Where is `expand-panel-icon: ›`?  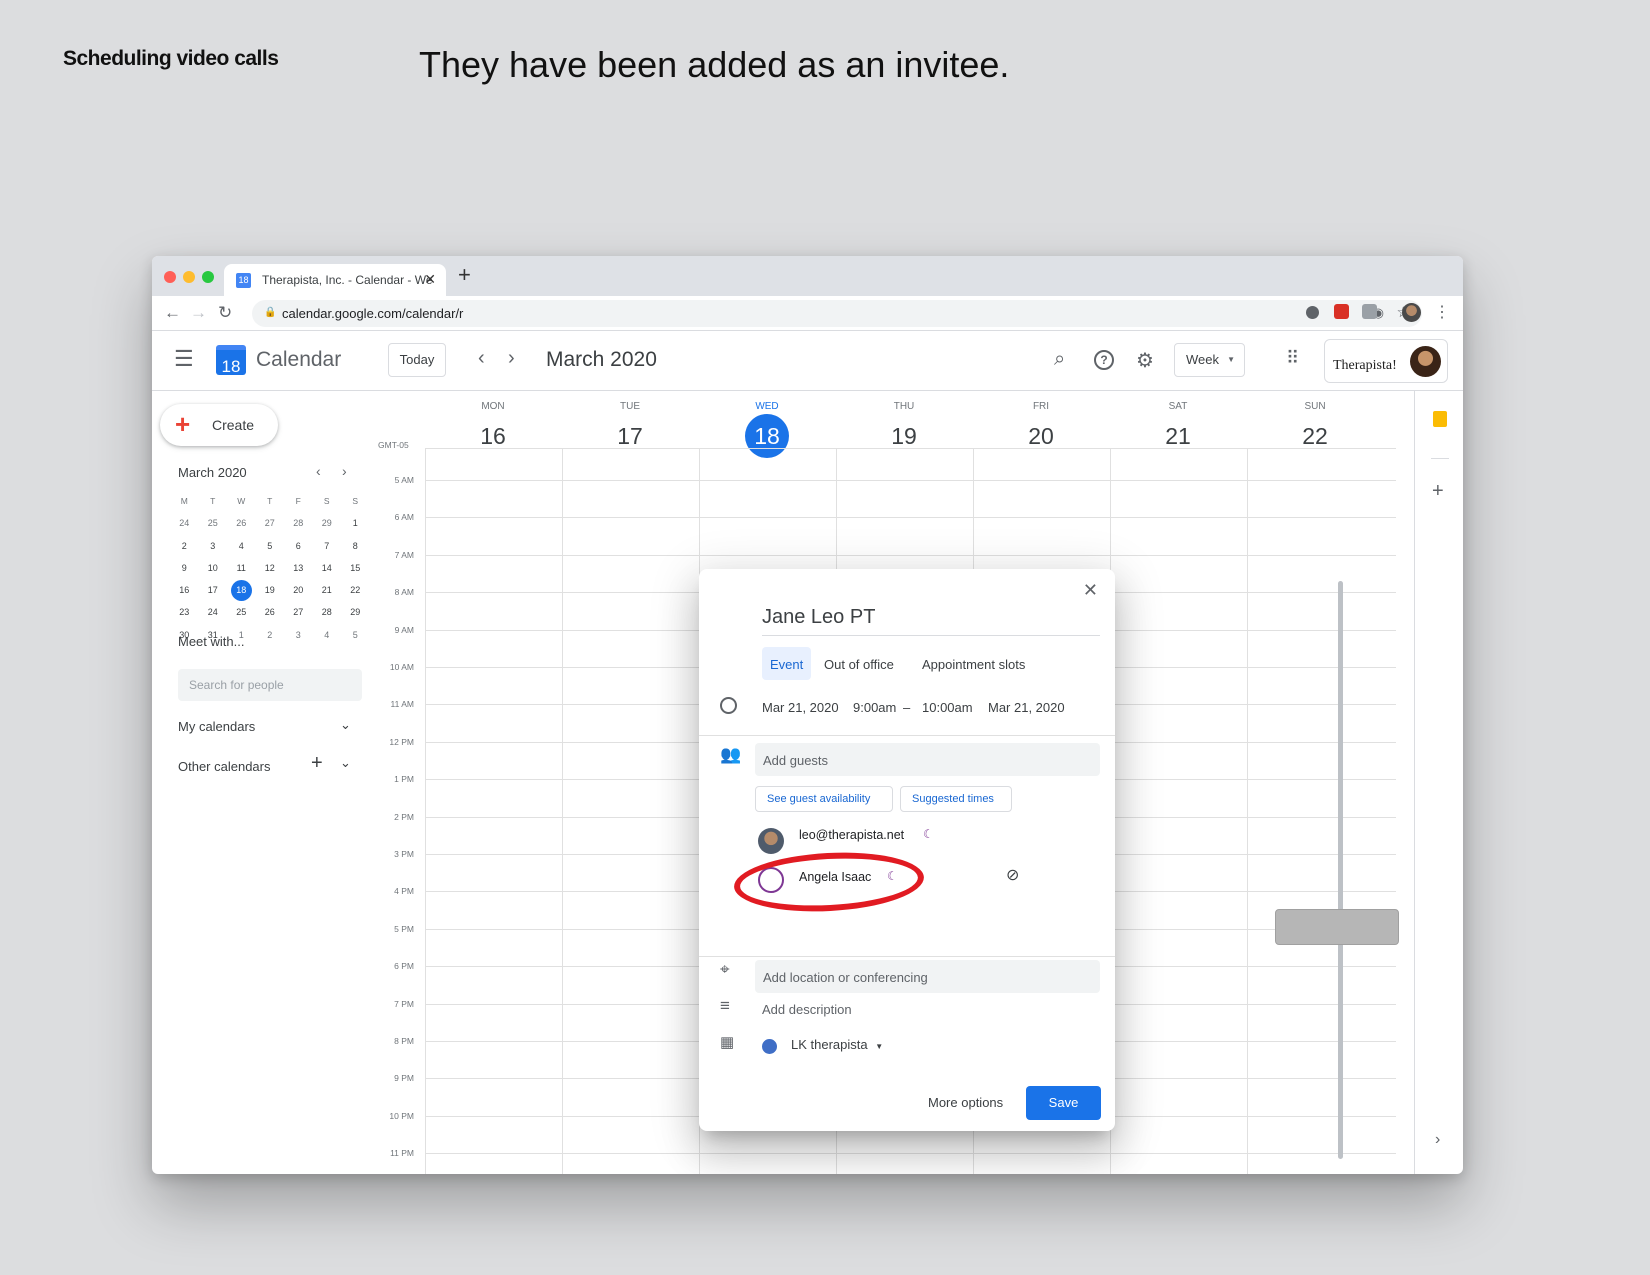 expand-panel-icon: › is located at coordinates (1437, 1140).